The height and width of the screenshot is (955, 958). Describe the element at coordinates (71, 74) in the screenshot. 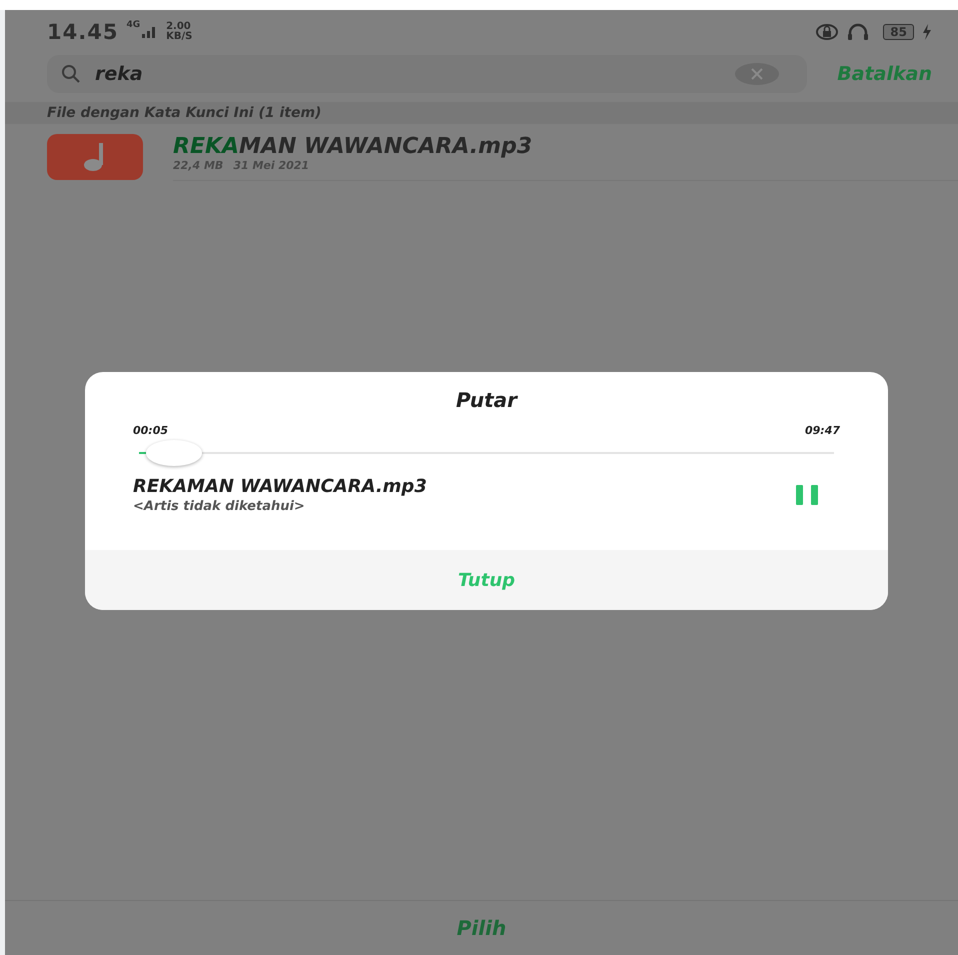

I see `search-icon` at that location.